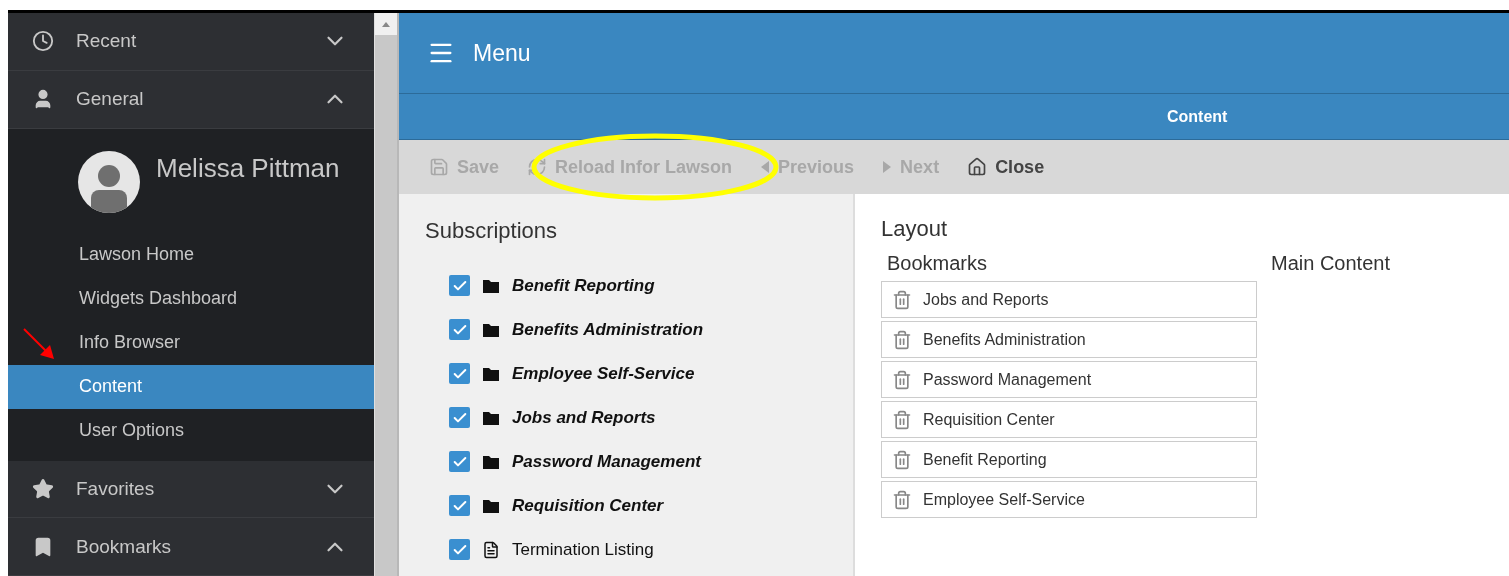  Describe the element at coordinates (584, 417) in the screenshot. I see `subscription-label: Jobs and Reports` at that location.